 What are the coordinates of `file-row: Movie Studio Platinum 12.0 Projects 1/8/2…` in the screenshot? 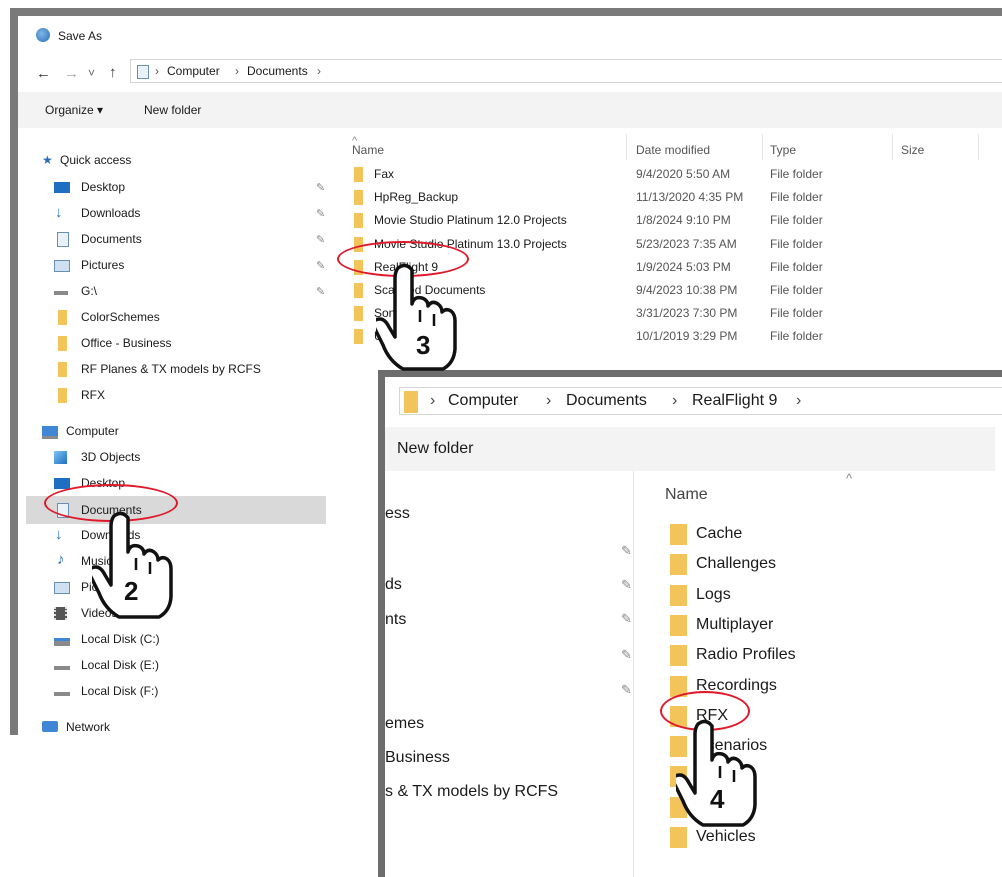 It's located at (672, 221).